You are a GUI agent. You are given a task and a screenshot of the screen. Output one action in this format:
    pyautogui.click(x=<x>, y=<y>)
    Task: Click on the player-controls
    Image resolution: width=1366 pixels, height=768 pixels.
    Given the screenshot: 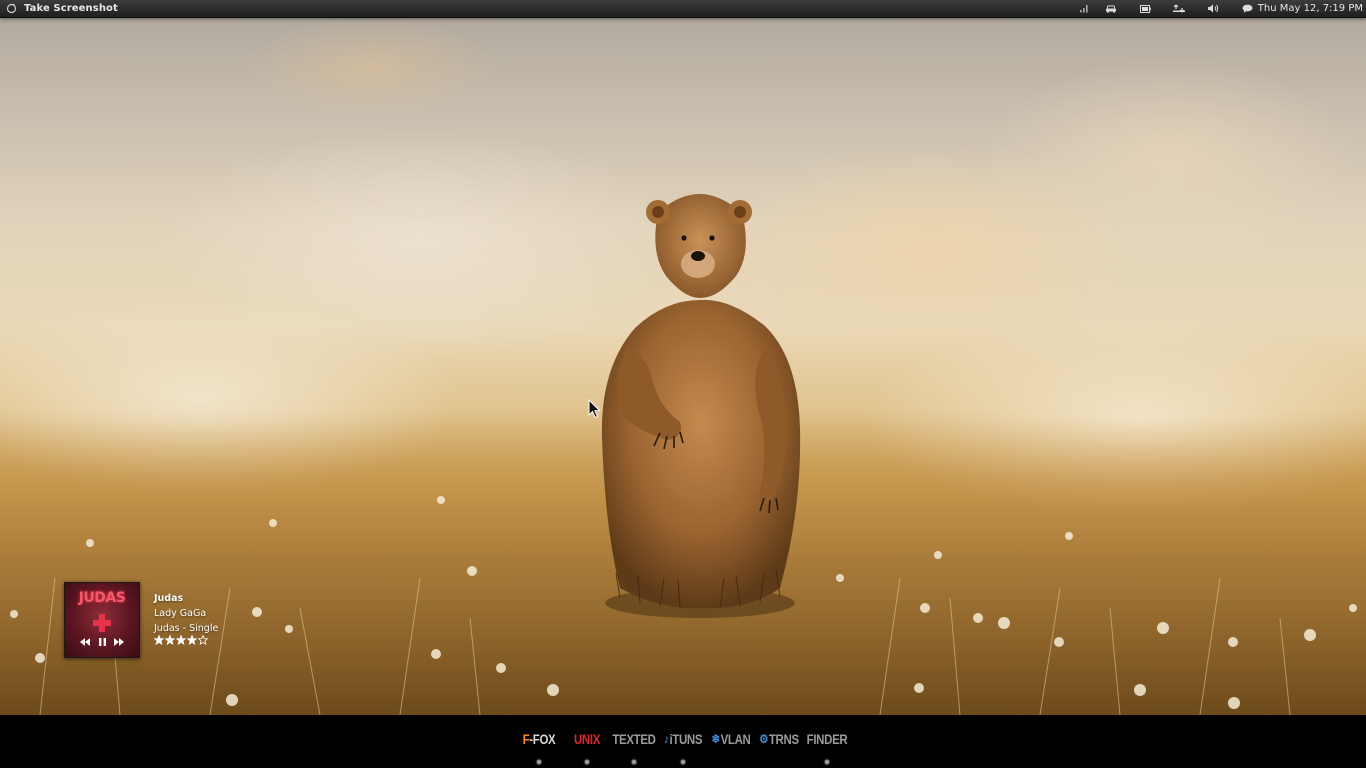 What is the action you would take?
    pyautogui.click(x=102, y=642)
    